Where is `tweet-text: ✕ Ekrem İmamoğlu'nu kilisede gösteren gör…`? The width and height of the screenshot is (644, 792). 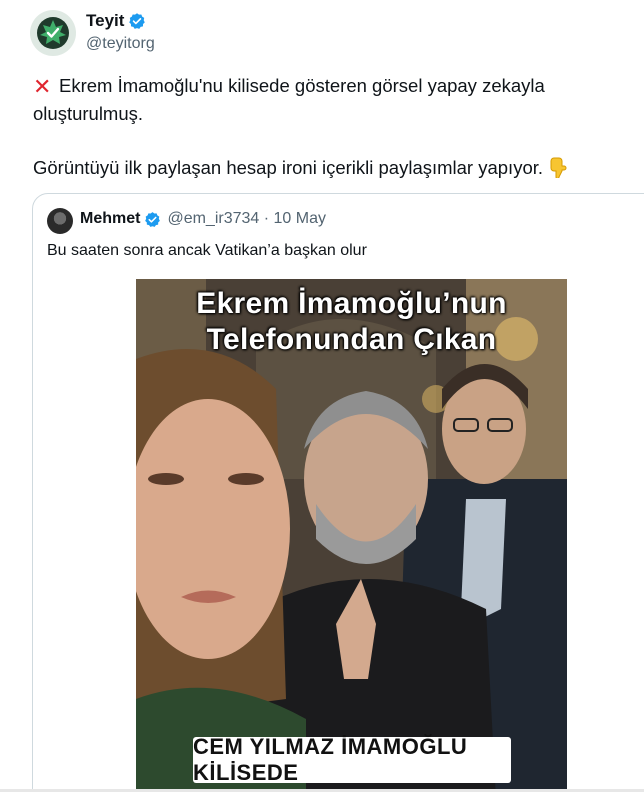 tweet-text: ✕ Ekrem İmamoğlu'nu kilisede gösteren gör… is located at coordinates (333, 127).